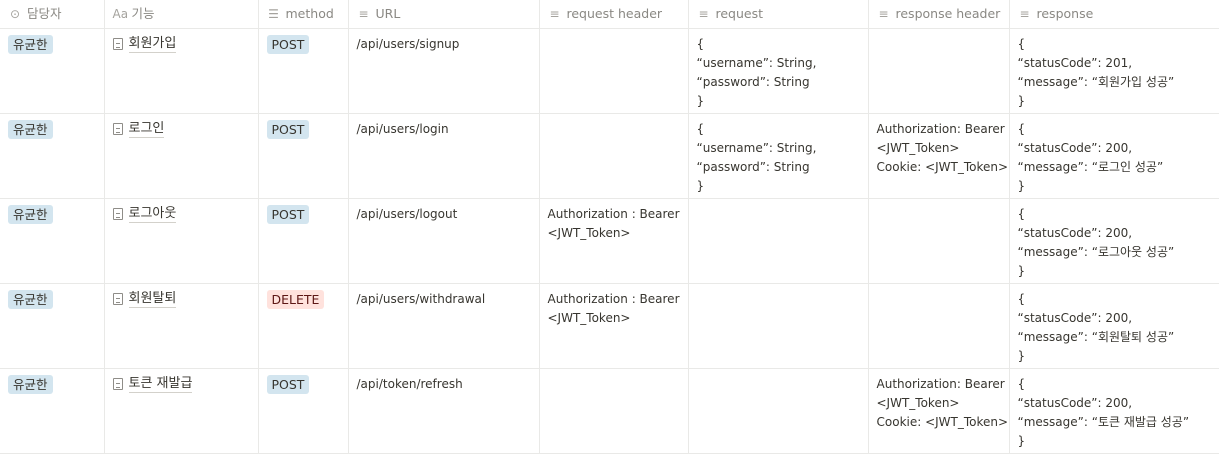 This screenshot has width=1219, height=461. Describe the element at coordinates (181, 14) in the screenshot. I see `column-header-1: Aa 기능` at that location.